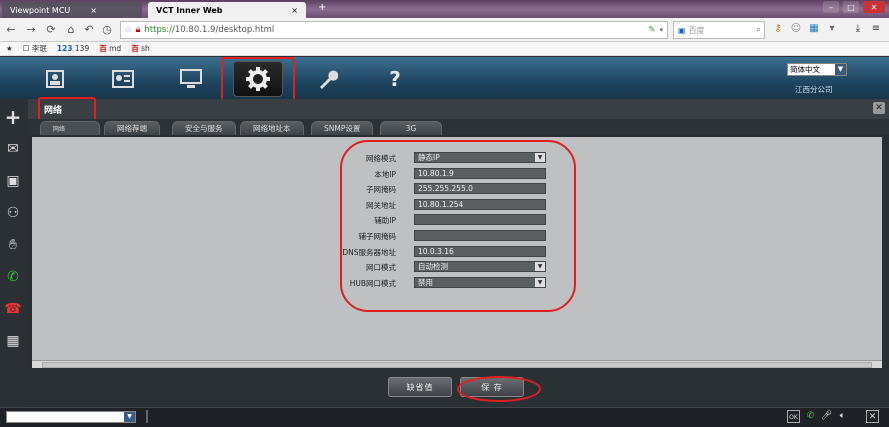  I want to click on language-select: 简体中文 ▼, so click(817, 69).